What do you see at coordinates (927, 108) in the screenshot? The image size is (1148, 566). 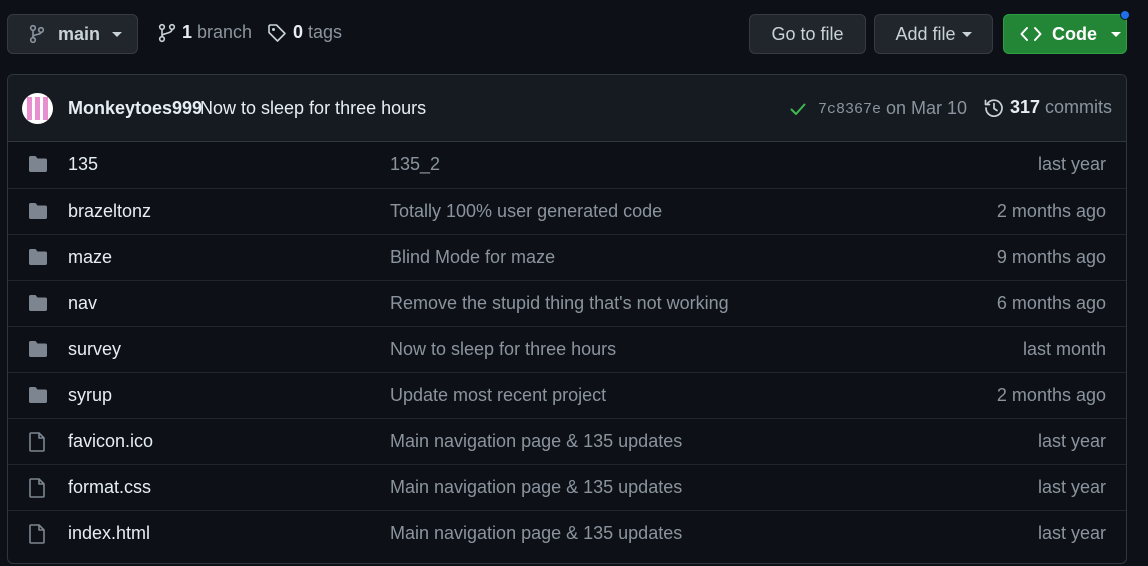 I see `commit-date: on Mar 10` at bounding box center [927, 108].